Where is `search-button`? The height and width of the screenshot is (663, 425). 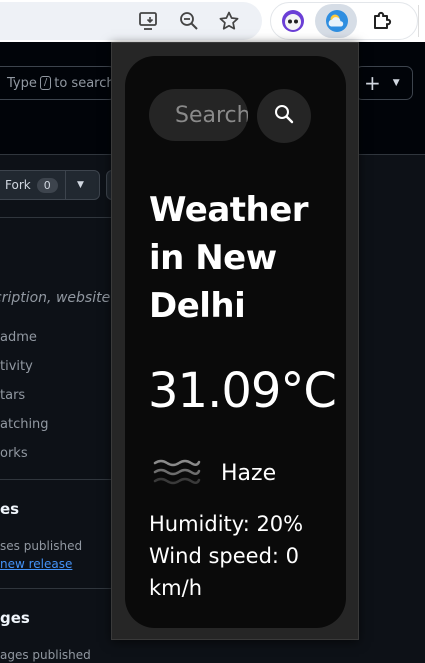 search-button is located at coordinates (284, 116).